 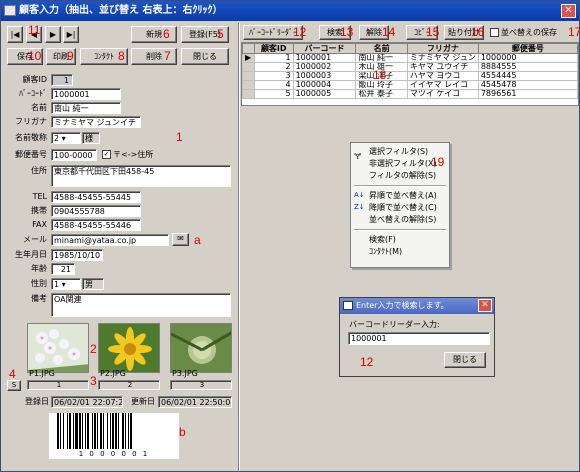 I want to click on barcode-reader-input-label: バーコードリーダー入力:, so click(x=394, y=324).